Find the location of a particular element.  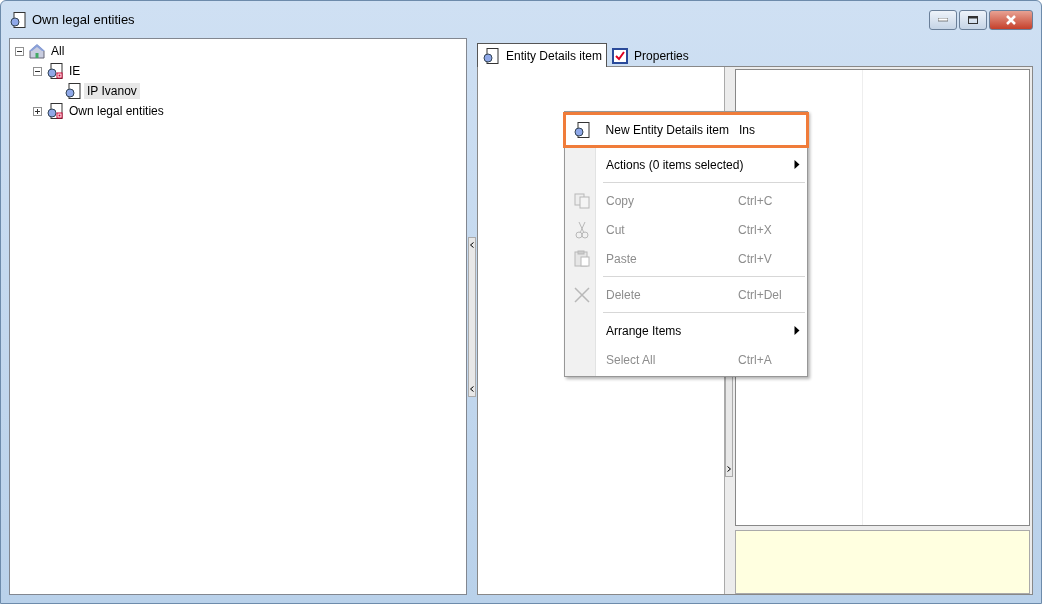

maximize-button is located at coordinates (973, 19).